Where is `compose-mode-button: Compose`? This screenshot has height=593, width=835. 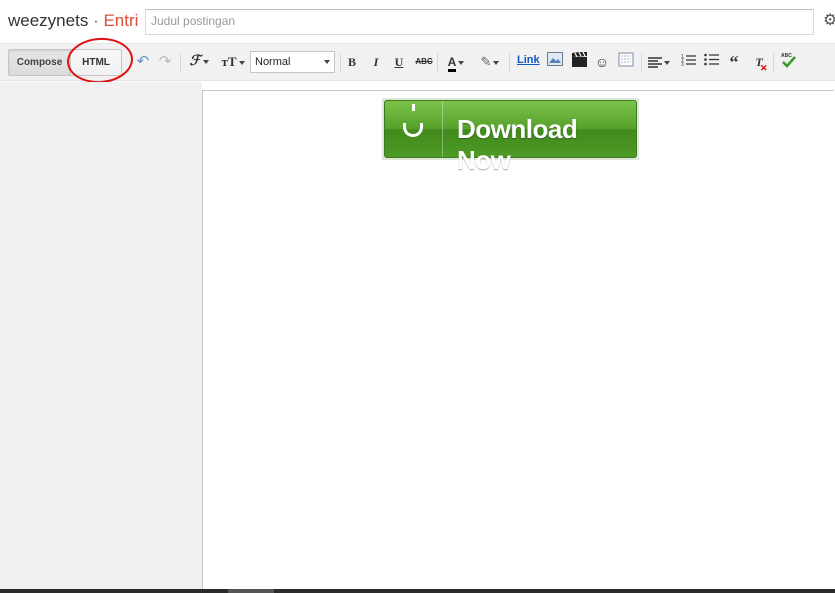
compose-mode-button: Compose is located at coordinates (39, 62).